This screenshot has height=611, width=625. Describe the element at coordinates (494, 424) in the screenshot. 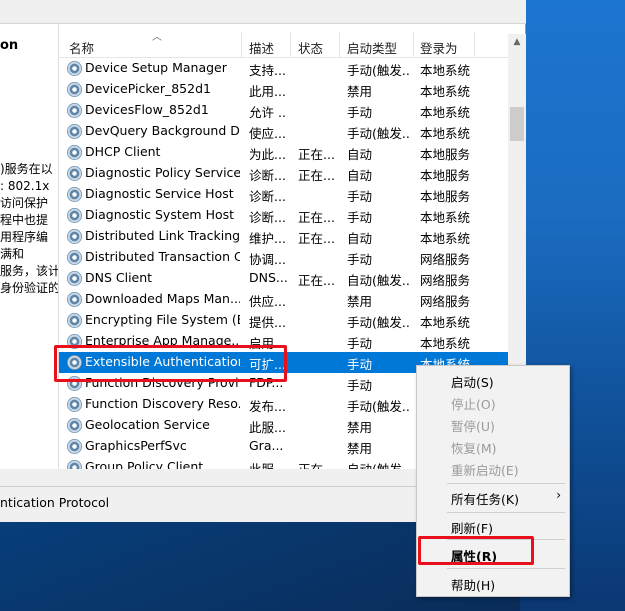

I see `menu-item-pause: 暂停(U)` at that location.